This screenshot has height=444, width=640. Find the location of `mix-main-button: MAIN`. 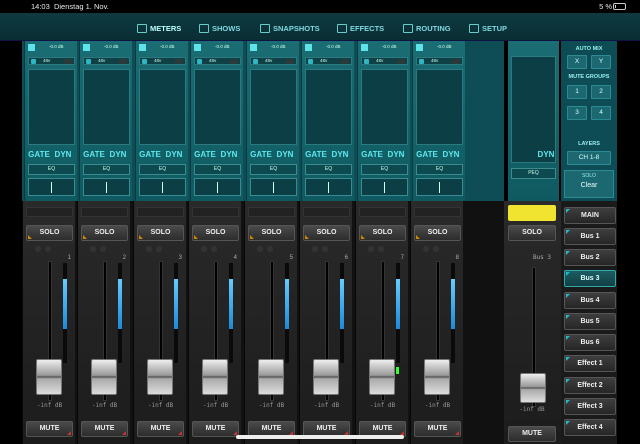

mix-main-button: MAIN is located at coordinates (590, 215).